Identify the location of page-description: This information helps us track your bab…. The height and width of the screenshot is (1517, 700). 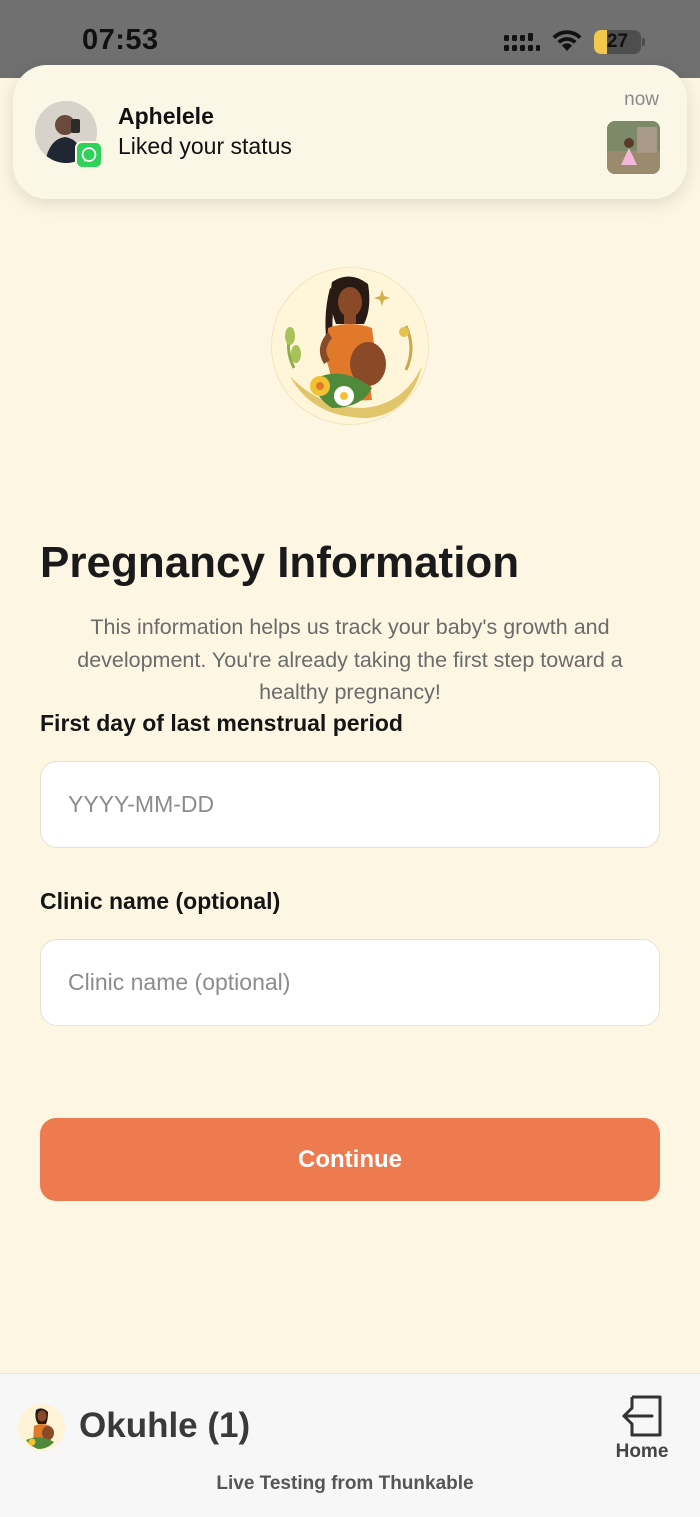
(350, 659).